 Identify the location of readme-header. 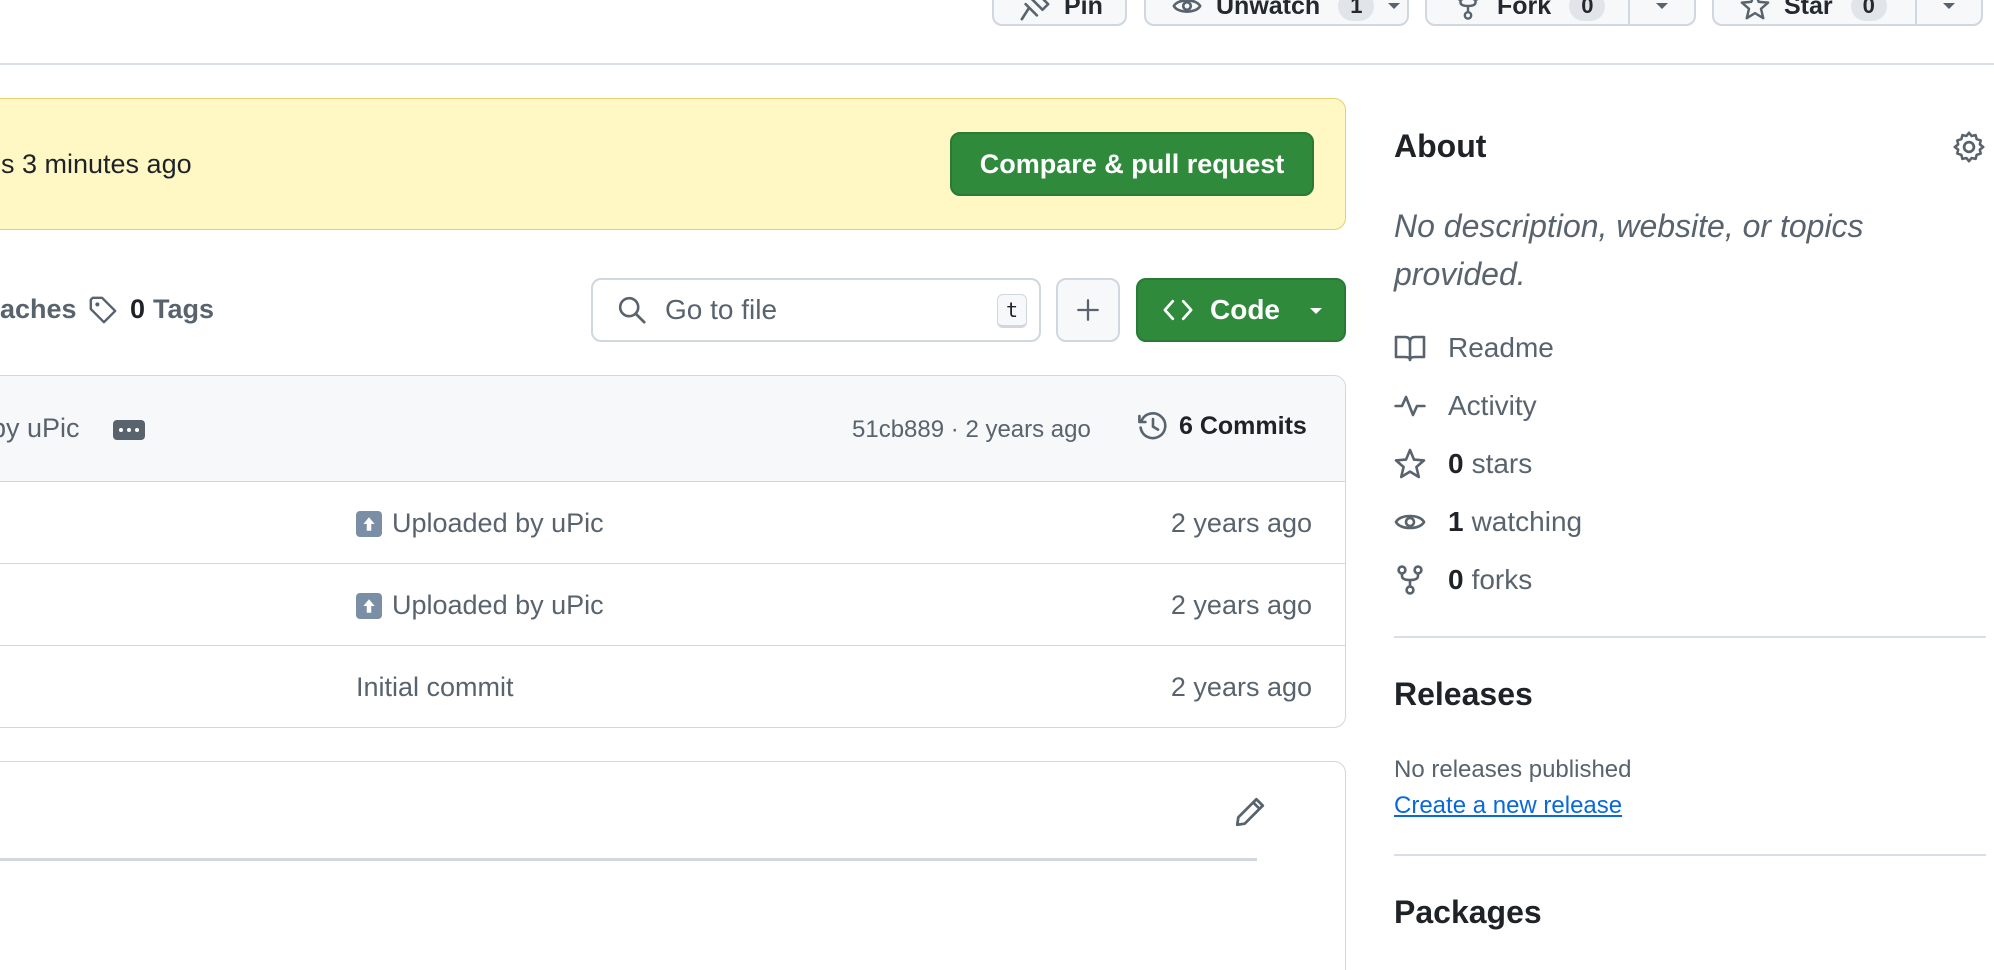
(672, 810).